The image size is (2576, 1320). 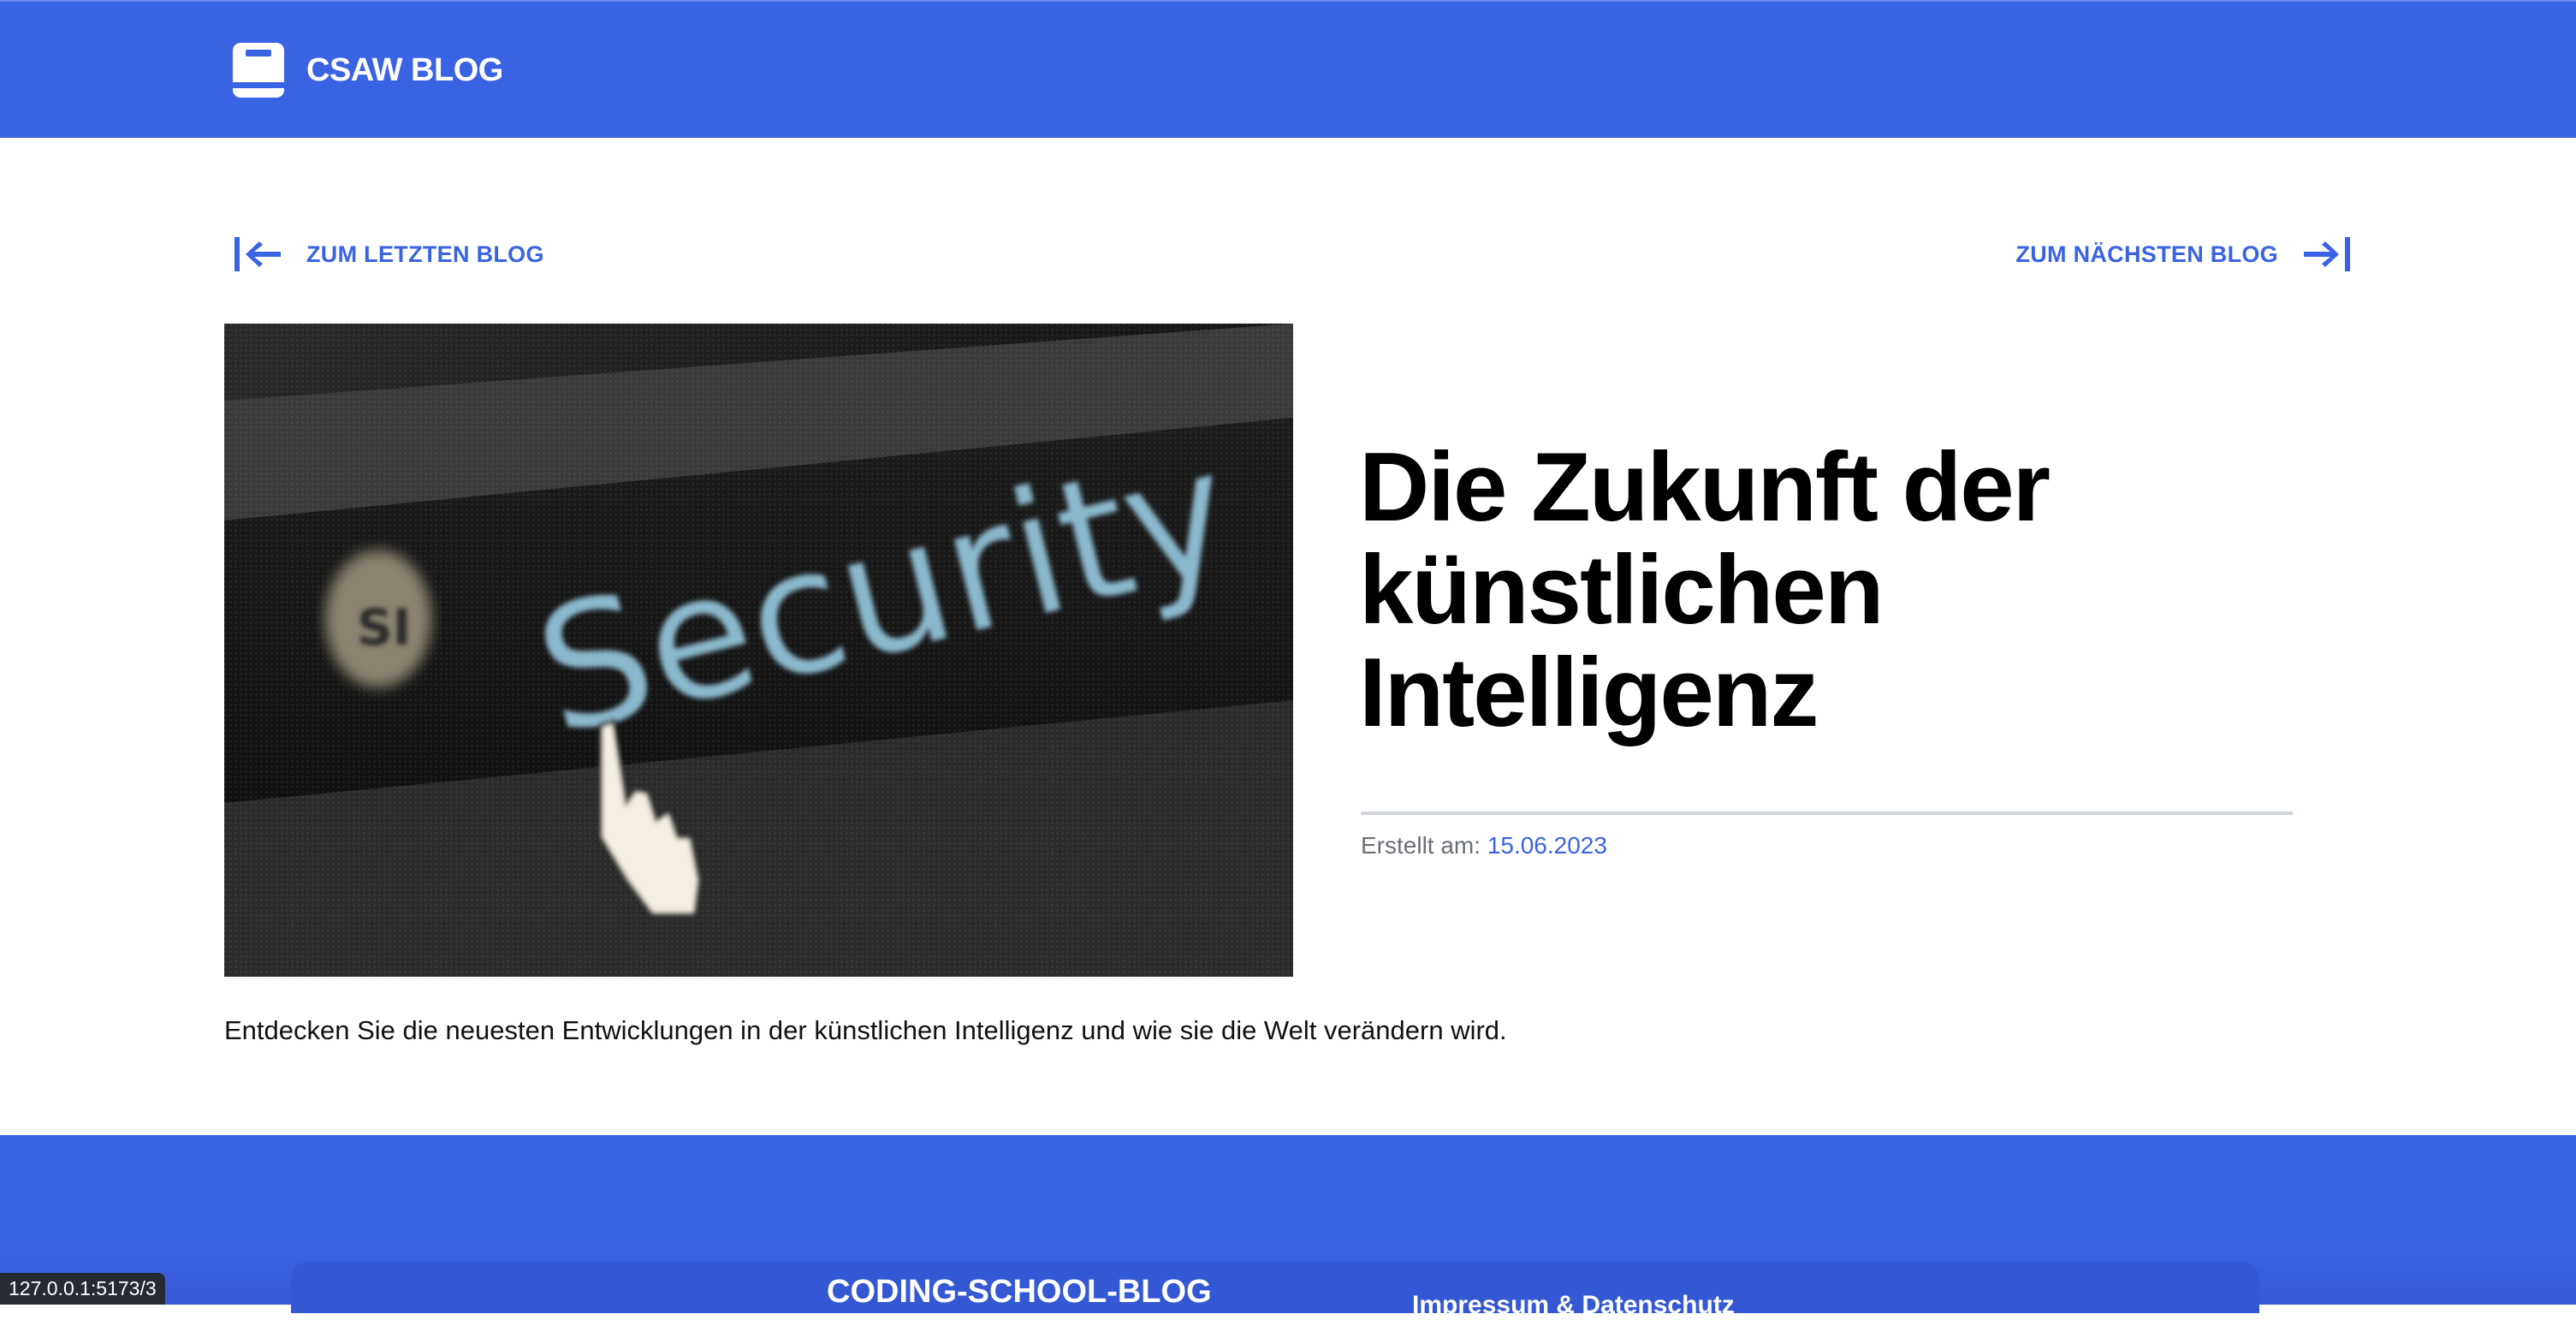 I want to click on title-divider, so click(x=1827, y=813).